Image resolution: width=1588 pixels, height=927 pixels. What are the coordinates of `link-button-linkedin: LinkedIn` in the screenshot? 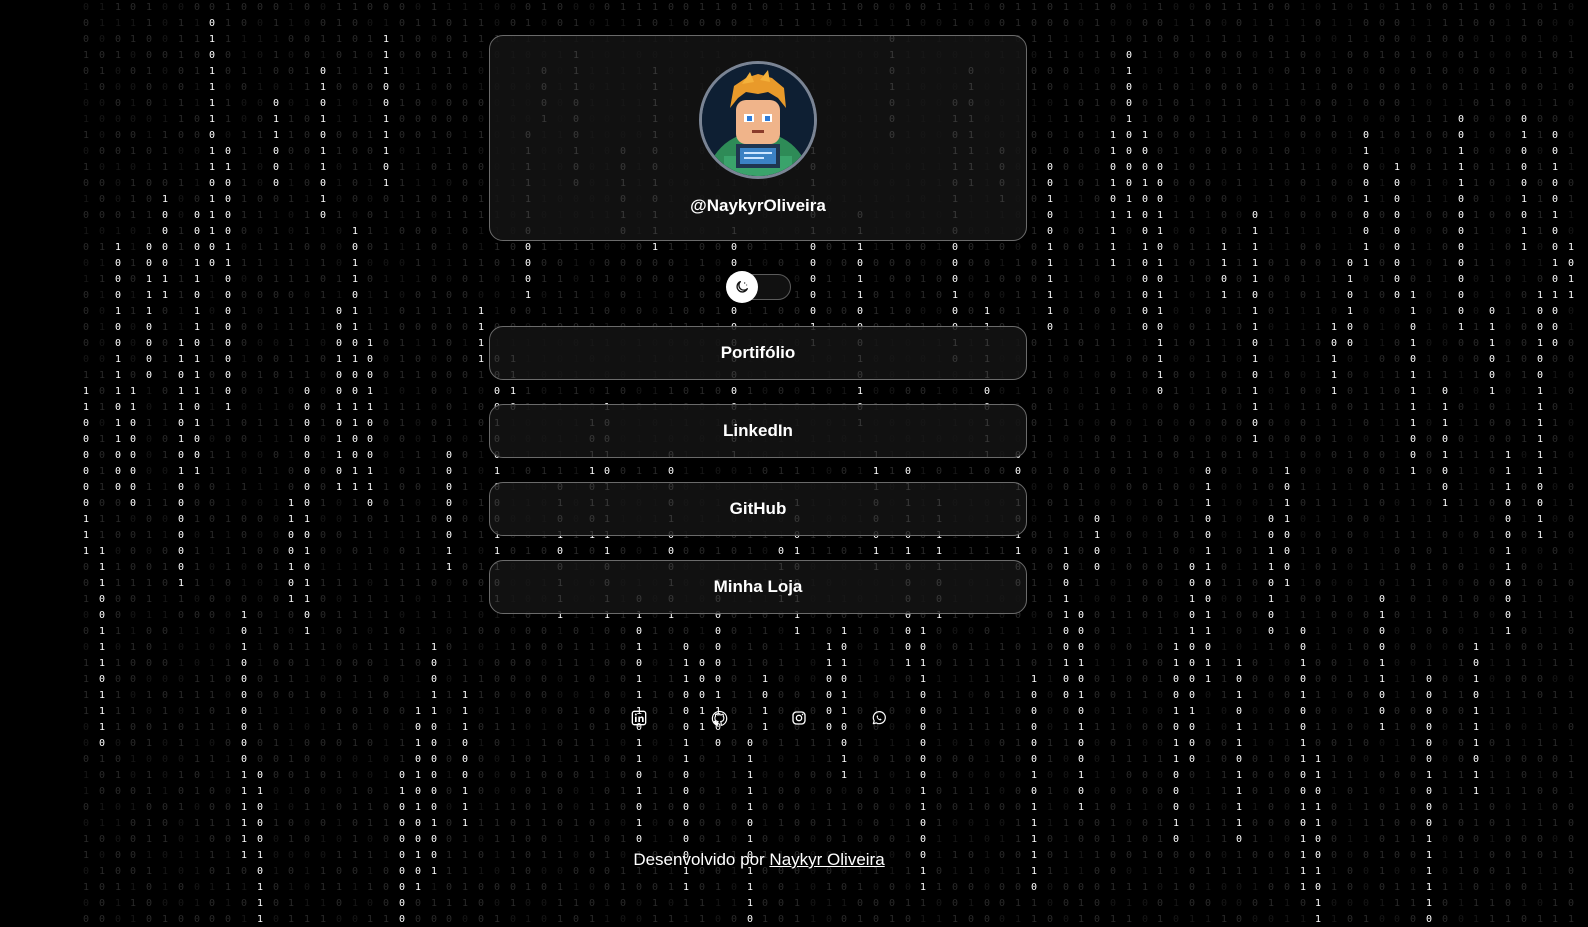 It's located at (758, 431).